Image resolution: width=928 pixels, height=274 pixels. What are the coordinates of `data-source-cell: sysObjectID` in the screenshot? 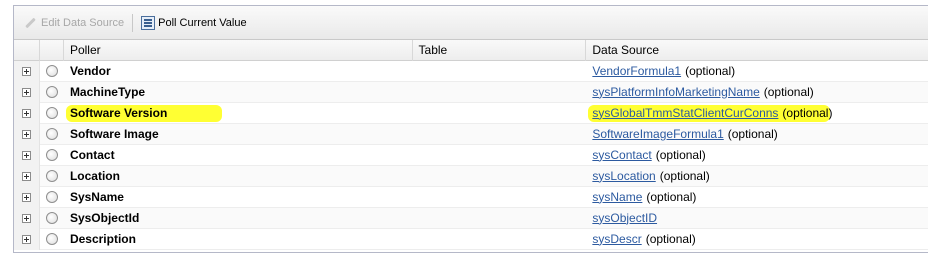 It's located at (757, 218).